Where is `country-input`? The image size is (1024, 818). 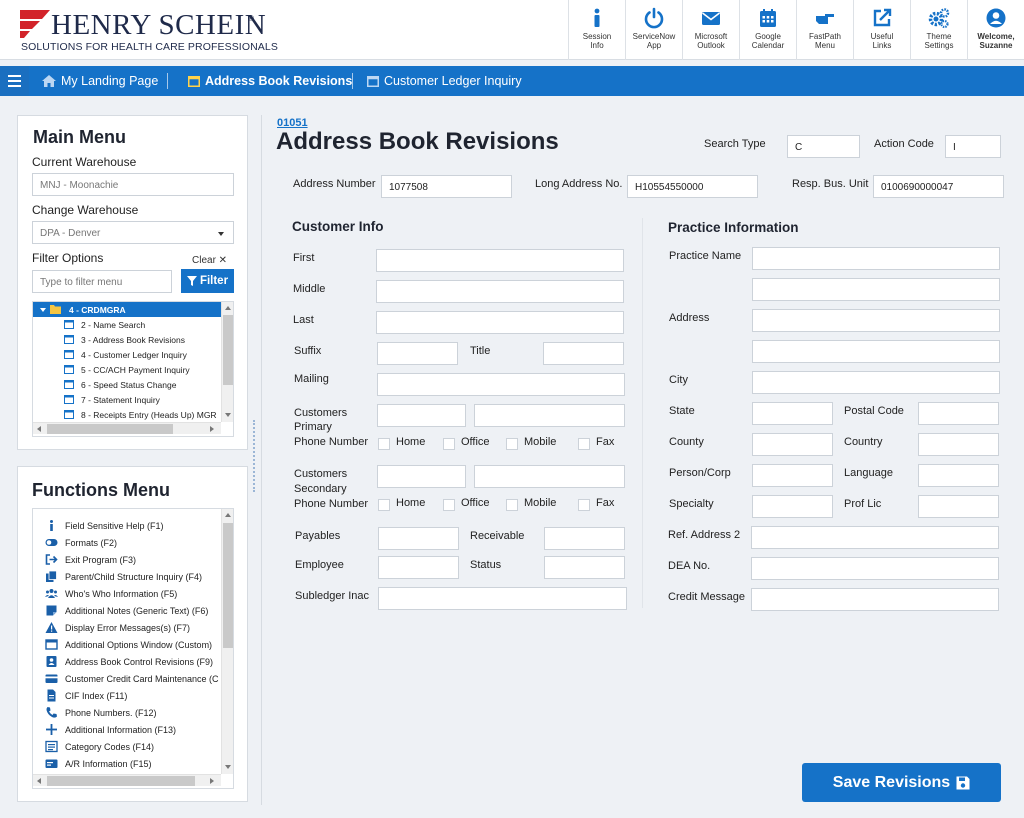 country-input is located at coordinates (958, 444).